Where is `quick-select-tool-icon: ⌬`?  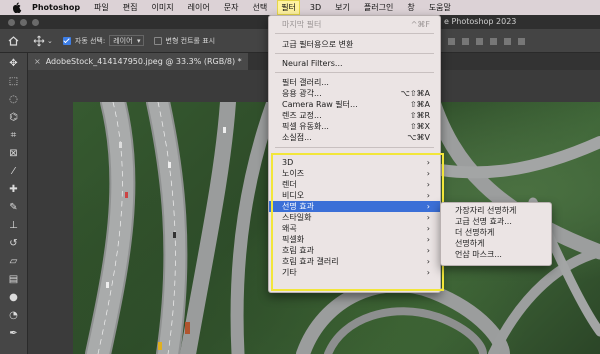
quick-select-tool-icon: ⌬ is located at coordinates (13, 117).